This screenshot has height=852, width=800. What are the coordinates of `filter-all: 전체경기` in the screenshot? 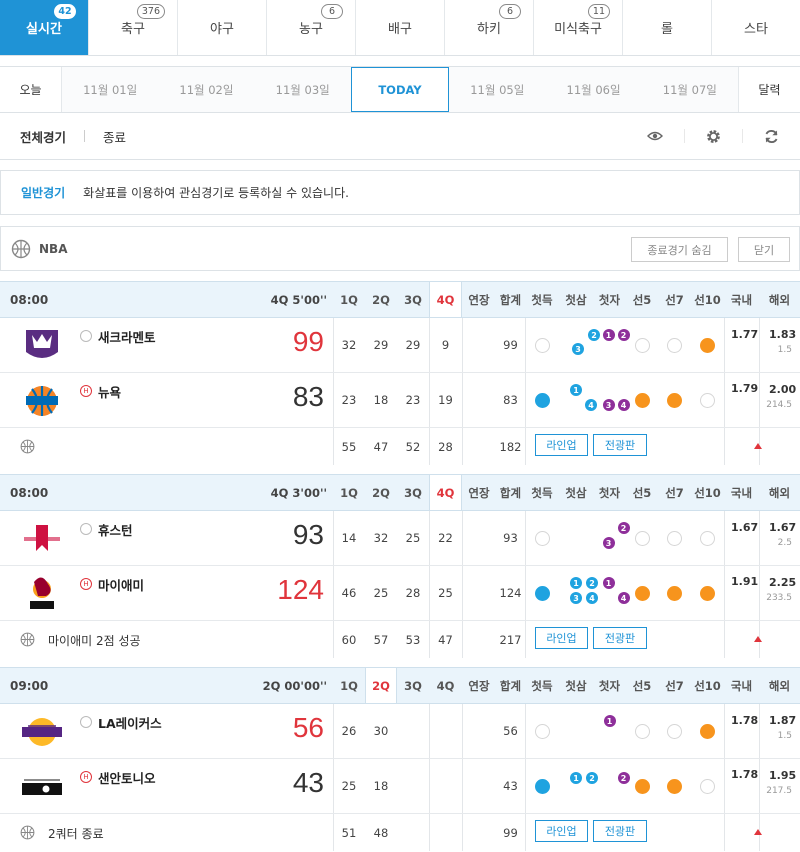 It's located at (43, 136).